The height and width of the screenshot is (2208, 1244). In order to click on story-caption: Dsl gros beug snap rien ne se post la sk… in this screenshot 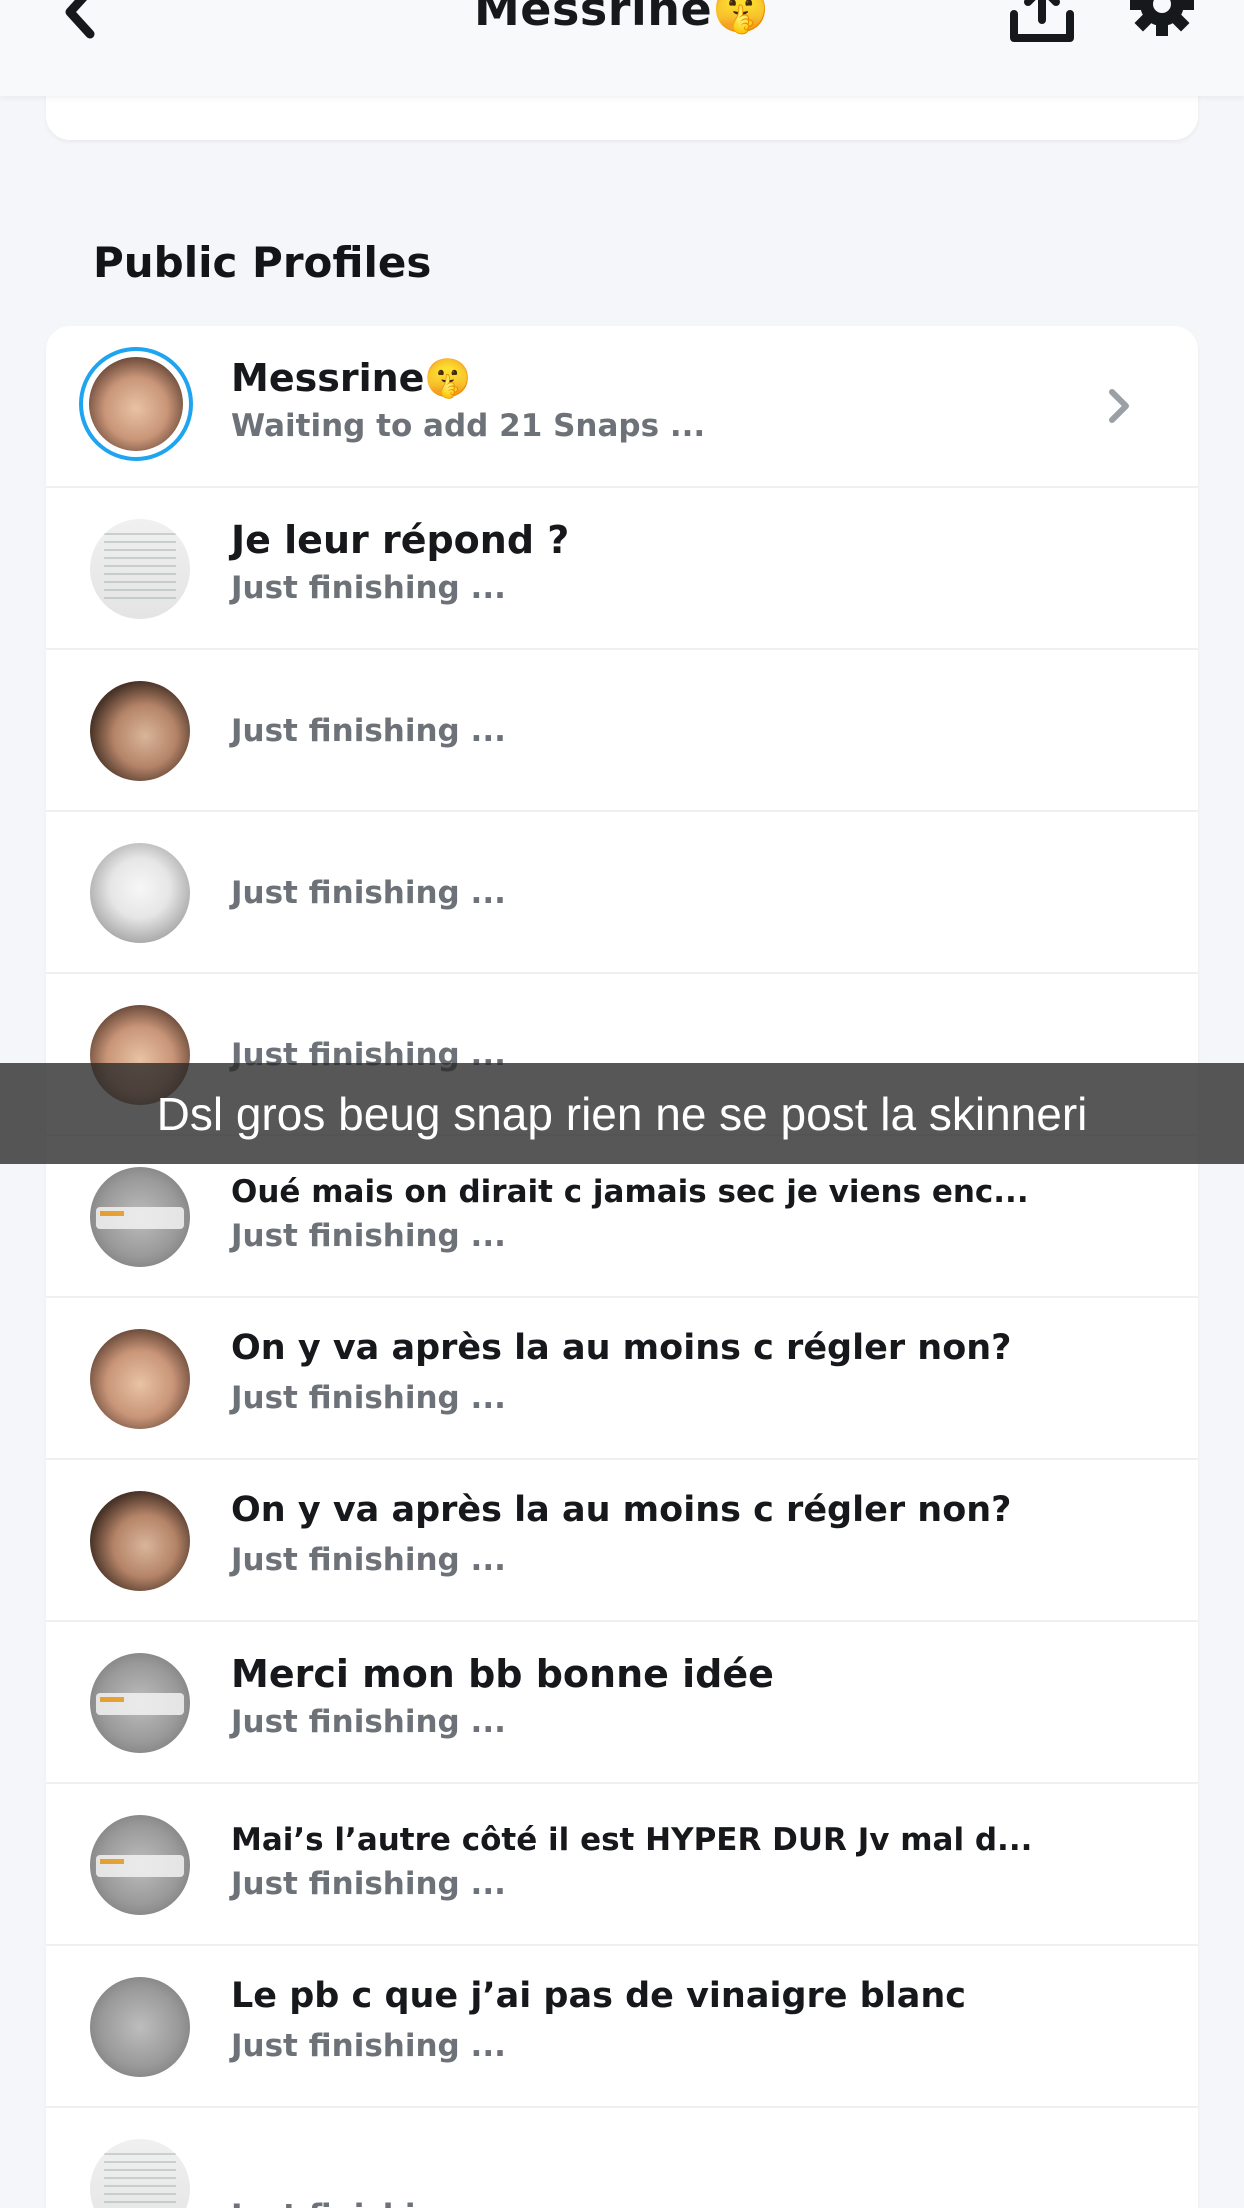, I will do `click(622, 1113)`.